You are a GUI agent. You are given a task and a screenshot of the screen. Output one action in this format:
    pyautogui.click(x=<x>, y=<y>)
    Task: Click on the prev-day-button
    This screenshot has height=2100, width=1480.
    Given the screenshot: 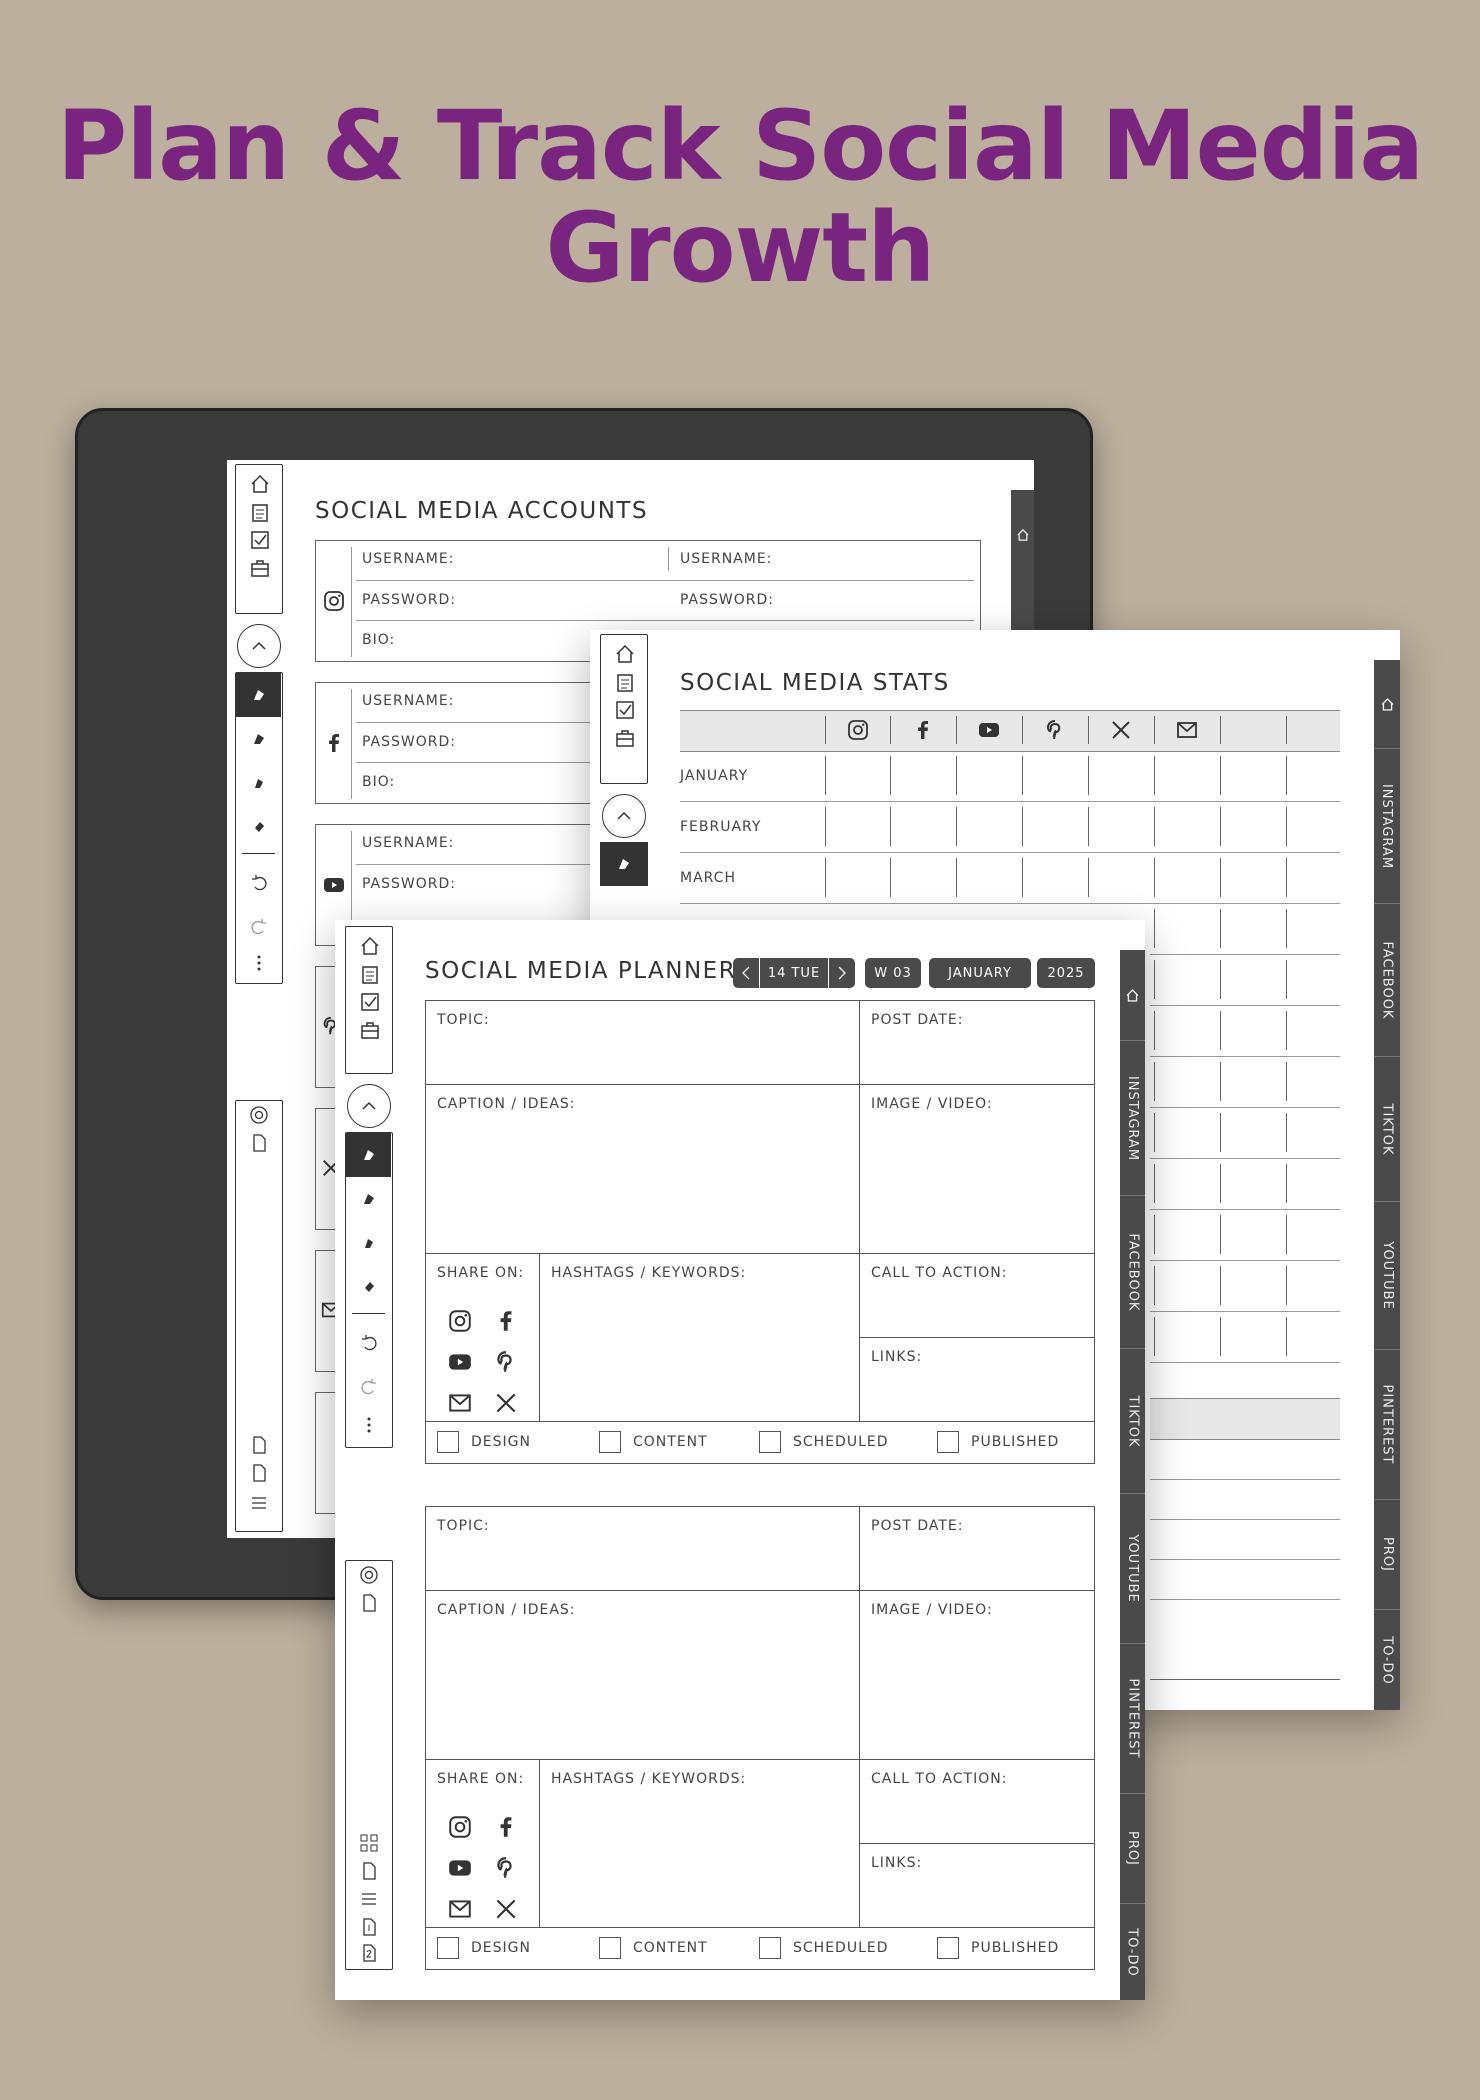 What is the action you would take?
    pyautogui.click(x=746, y=973)
    